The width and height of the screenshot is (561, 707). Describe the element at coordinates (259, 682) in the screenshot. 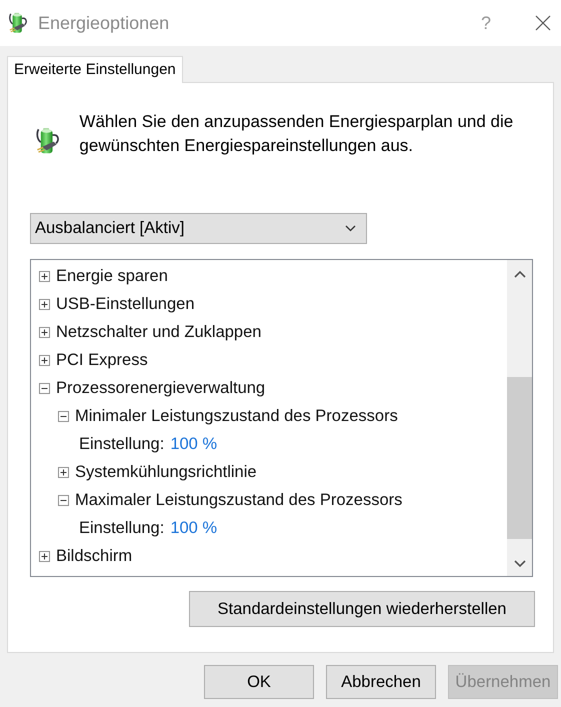

I see `dialog-button: OK` at that location.